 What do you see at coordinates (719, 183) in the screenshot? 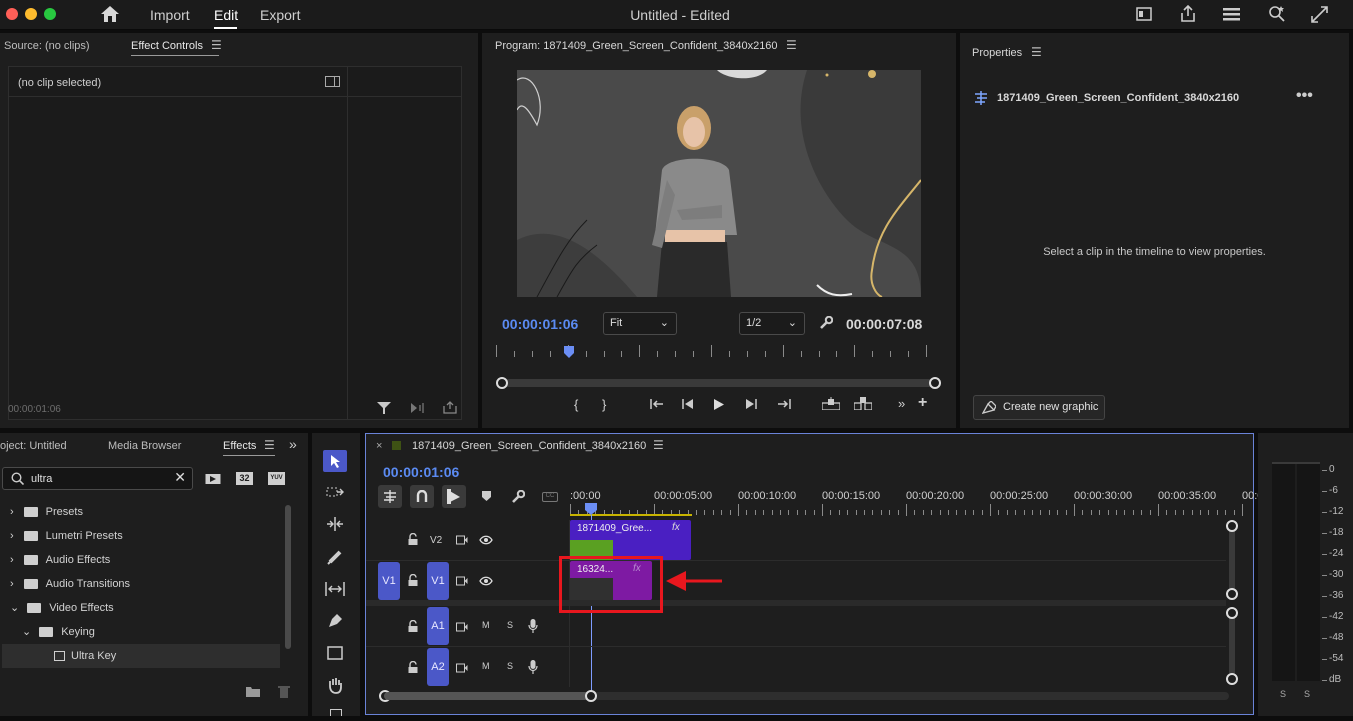
I see `program-video-frame` at bounding box center [719, 183].